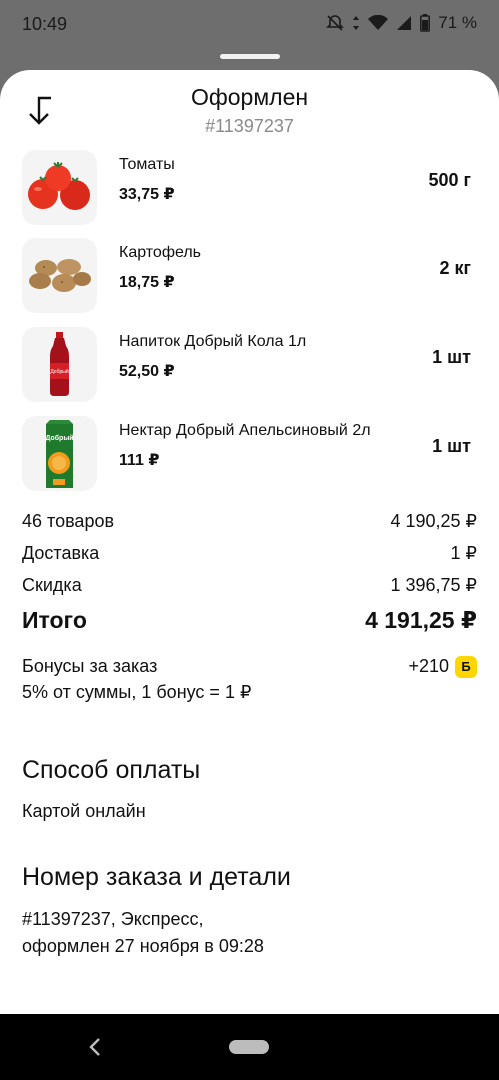  What do you see at coordinates (111, 770) in the screenshot?
I see `payment-title: Способ оплаты` at bounding box center [111, 770].